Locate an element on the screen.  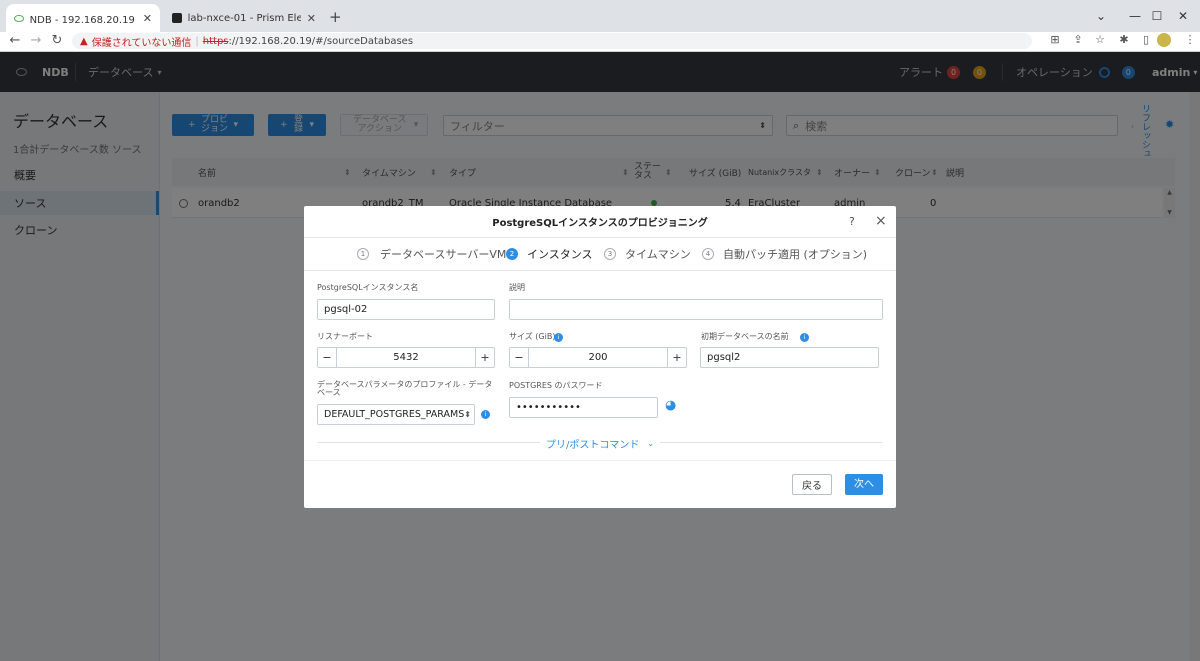
tab-title: lab-nxce-01 - Prism Element is located at coordinates (244, 18).